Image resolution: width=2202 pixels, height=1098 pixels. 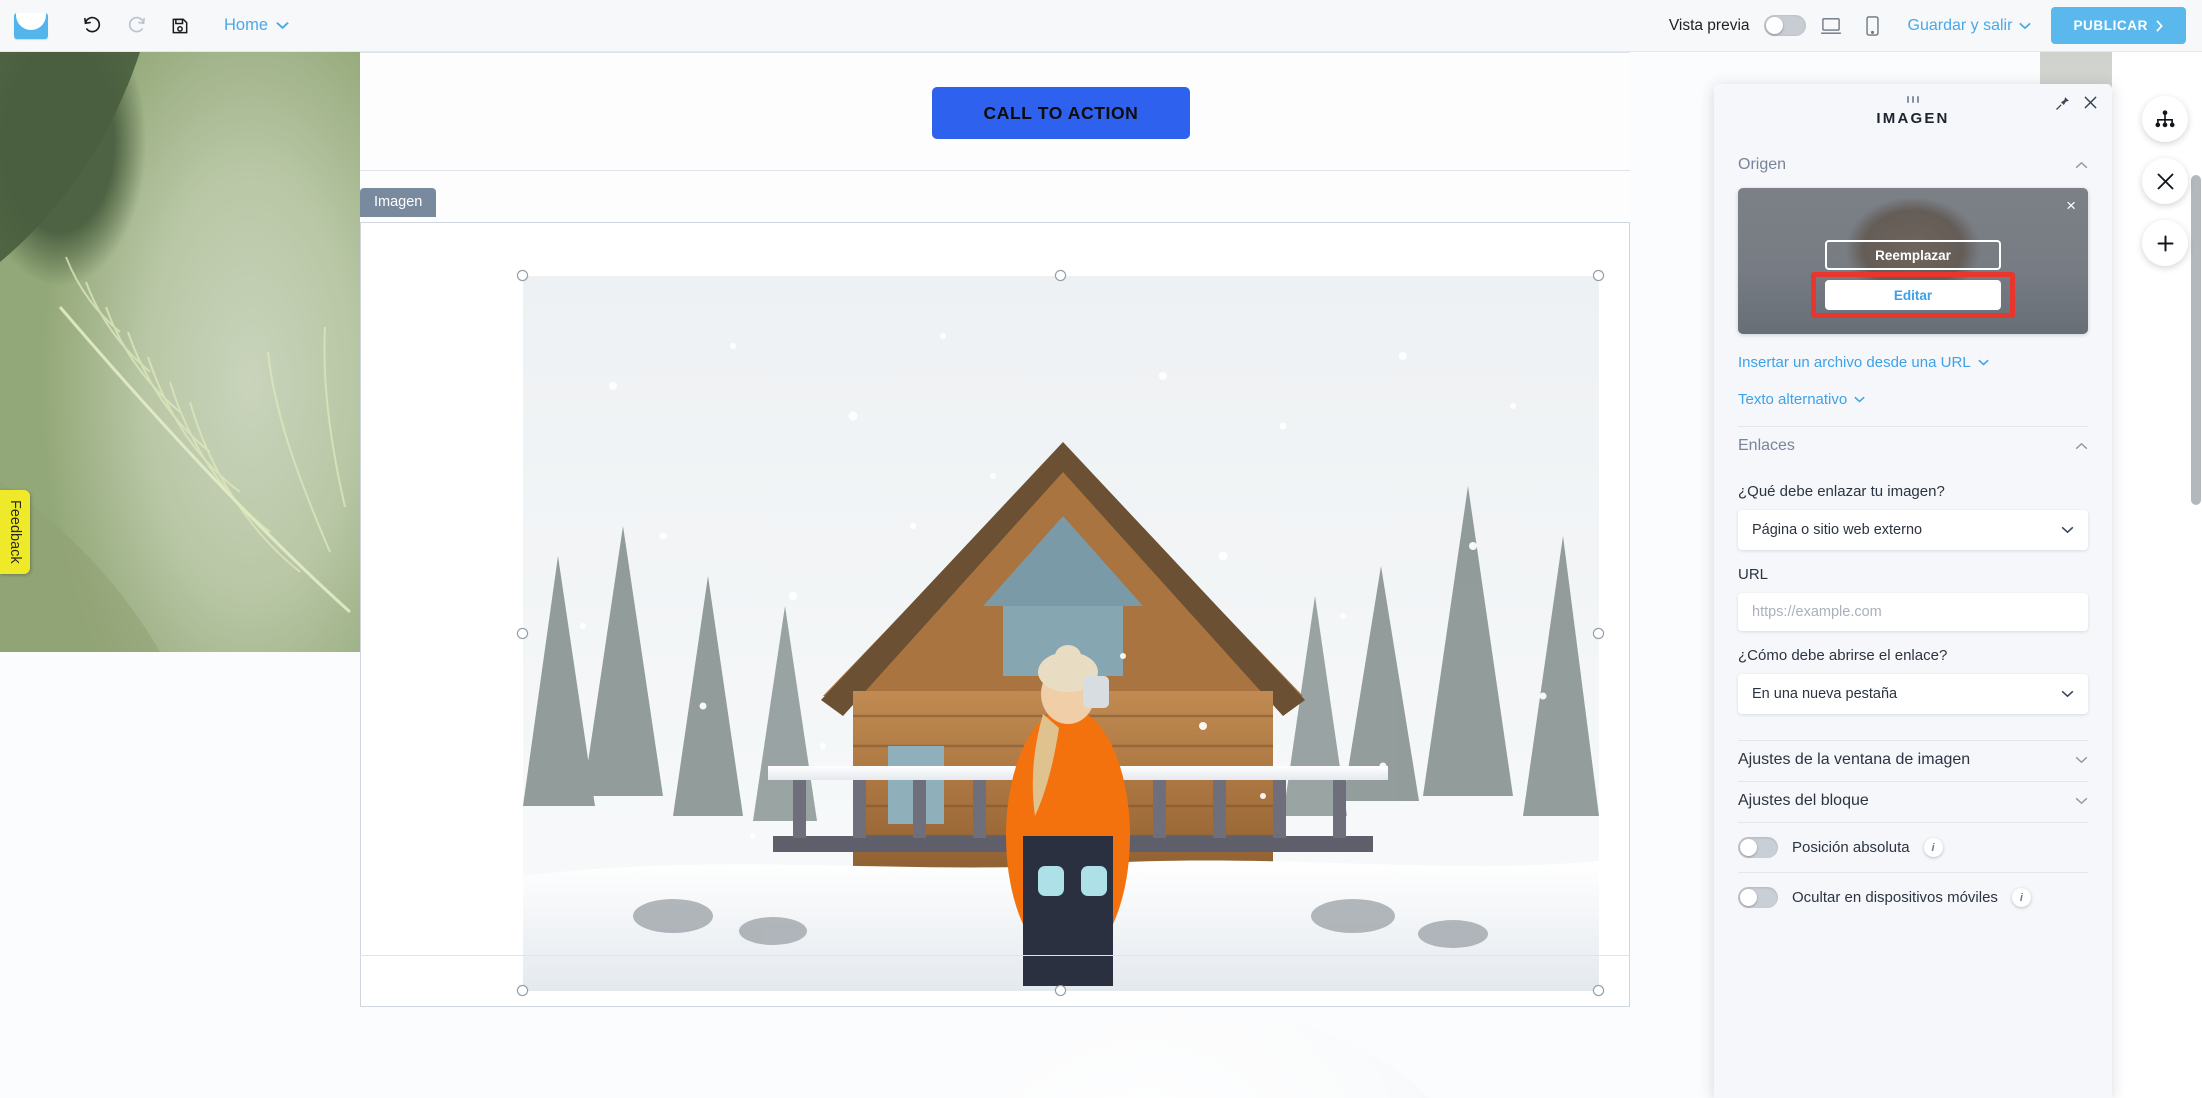 What do you see at coordinates (1825, 694) in the screenshot?
I see `link-open-mode-value: En una nueva pestaña` at bounding box center [1825, 694].